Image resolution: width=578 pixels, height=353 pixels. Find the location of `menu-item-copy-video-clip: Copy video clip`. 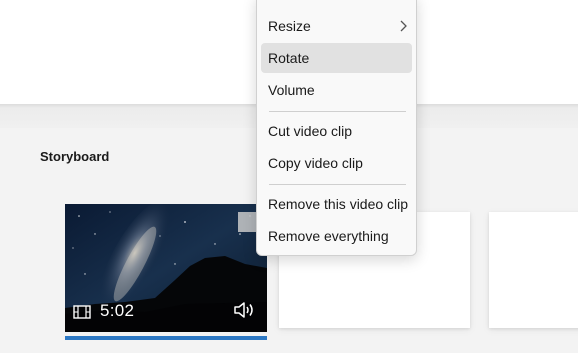

menu-item-copy-video-clip: Copy video clip is located at coordinates (336, 163).